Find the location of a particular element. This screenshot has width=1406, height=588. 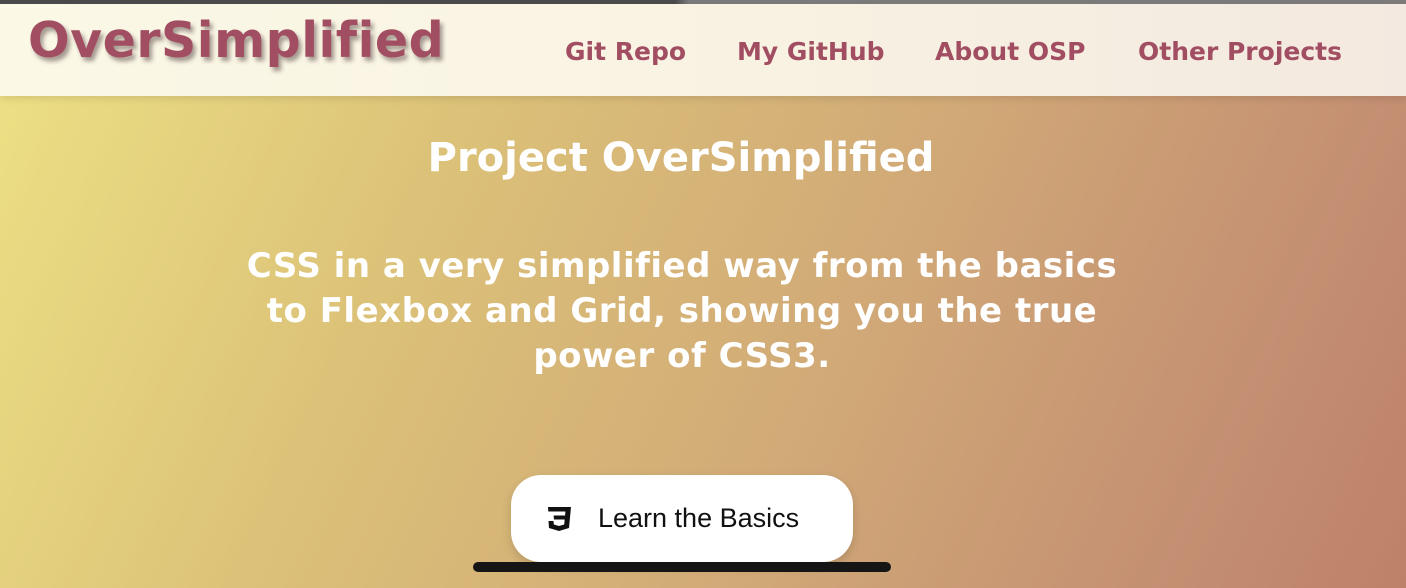

nav-link-git-repo: Git Repo is located at coordinates (625, 51).